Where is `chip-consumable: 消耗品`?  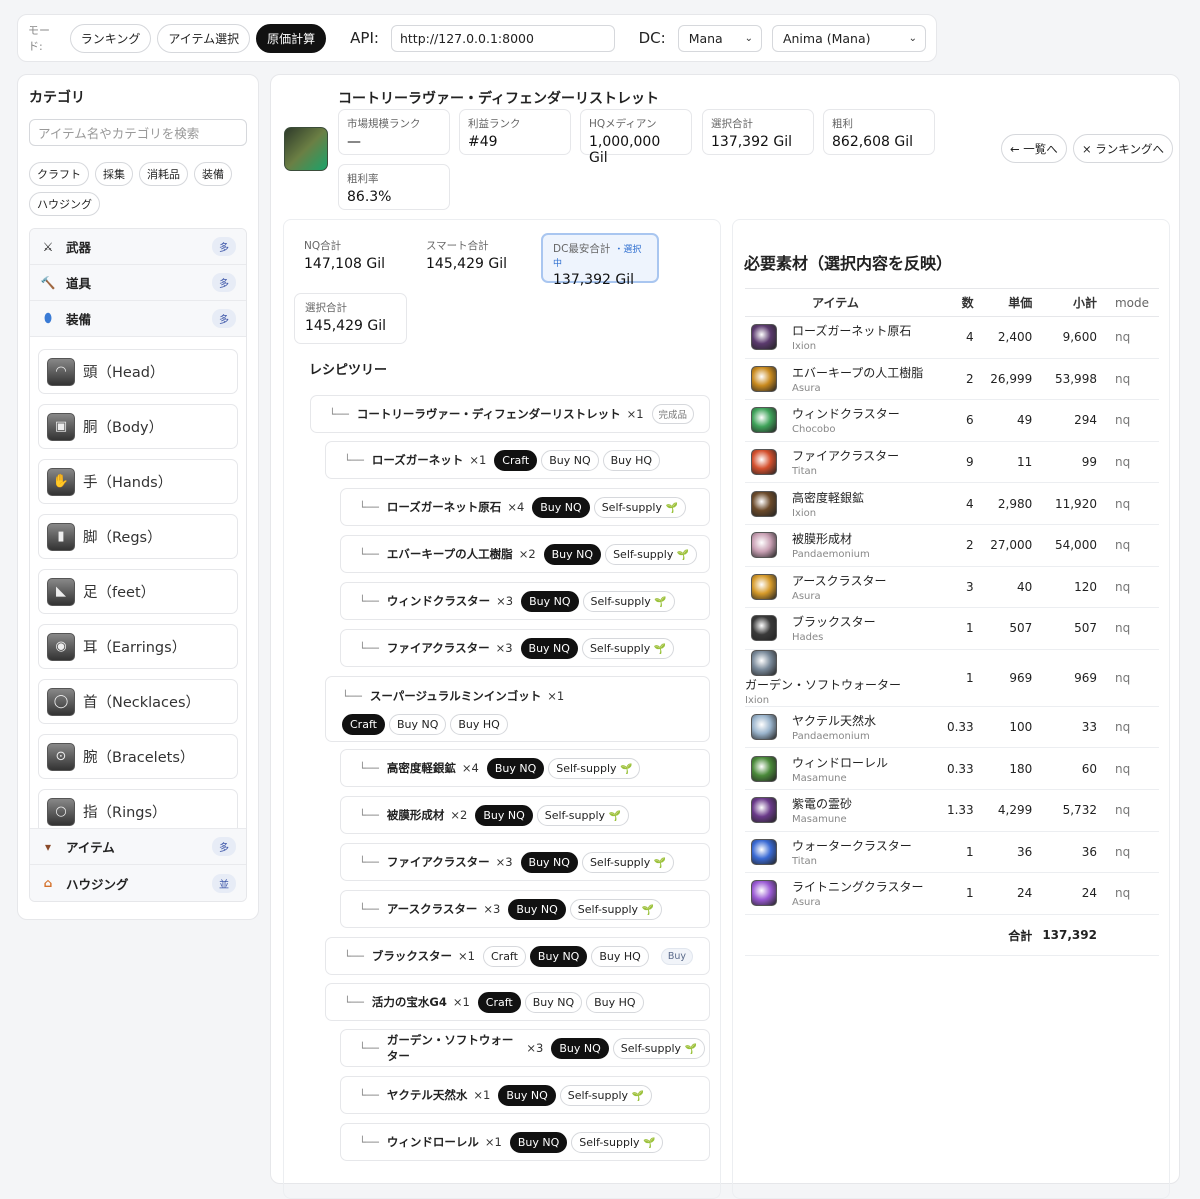
chip-consumable: 消耗品 is located at coordinates (163, 174).